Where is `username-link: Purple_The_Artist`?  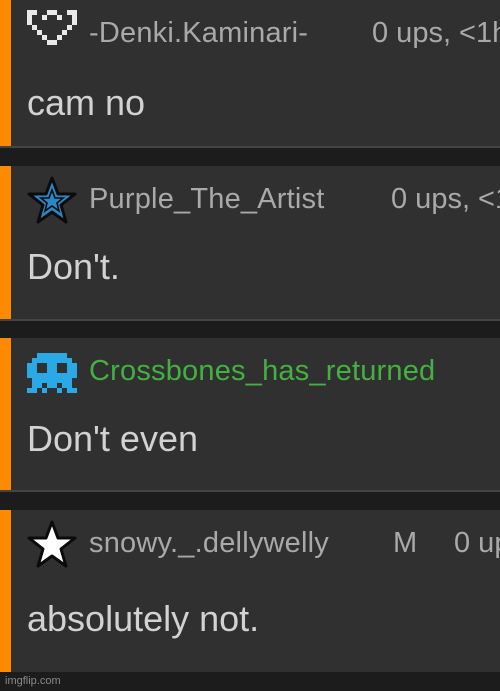
username-link: Purple_The_Artist is located at coordinates (207, 199).